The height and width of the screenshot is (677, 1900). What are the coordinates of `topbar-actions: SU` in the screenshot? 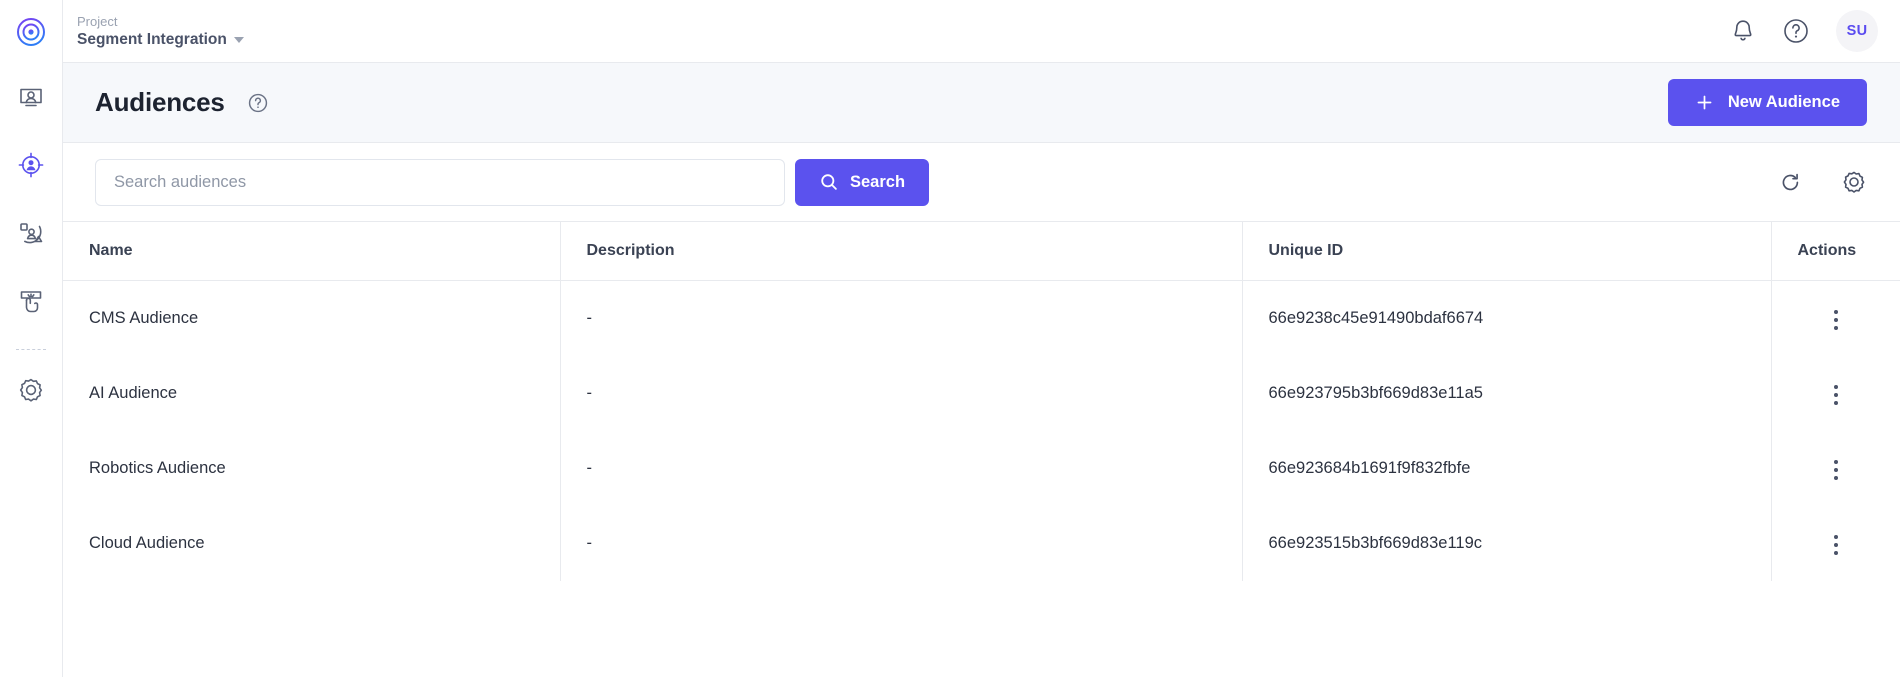 It's located at (1804, 31).